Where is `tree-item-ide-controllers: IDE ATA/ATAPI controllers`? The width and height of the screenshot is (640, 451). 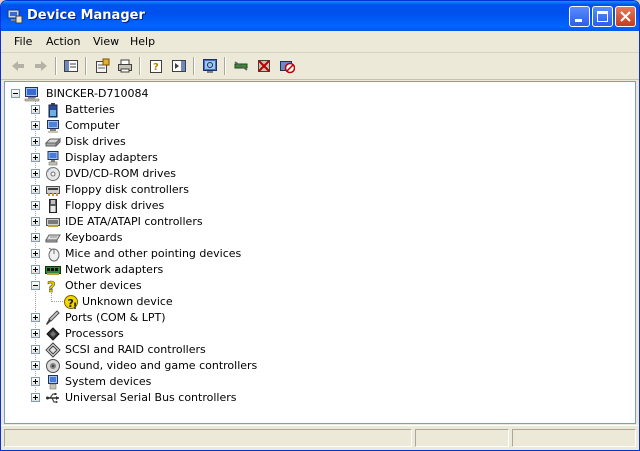
tree-item-ide-controllers: IDE ATA/ATAPI controllers is located at coordinates (155, 222).